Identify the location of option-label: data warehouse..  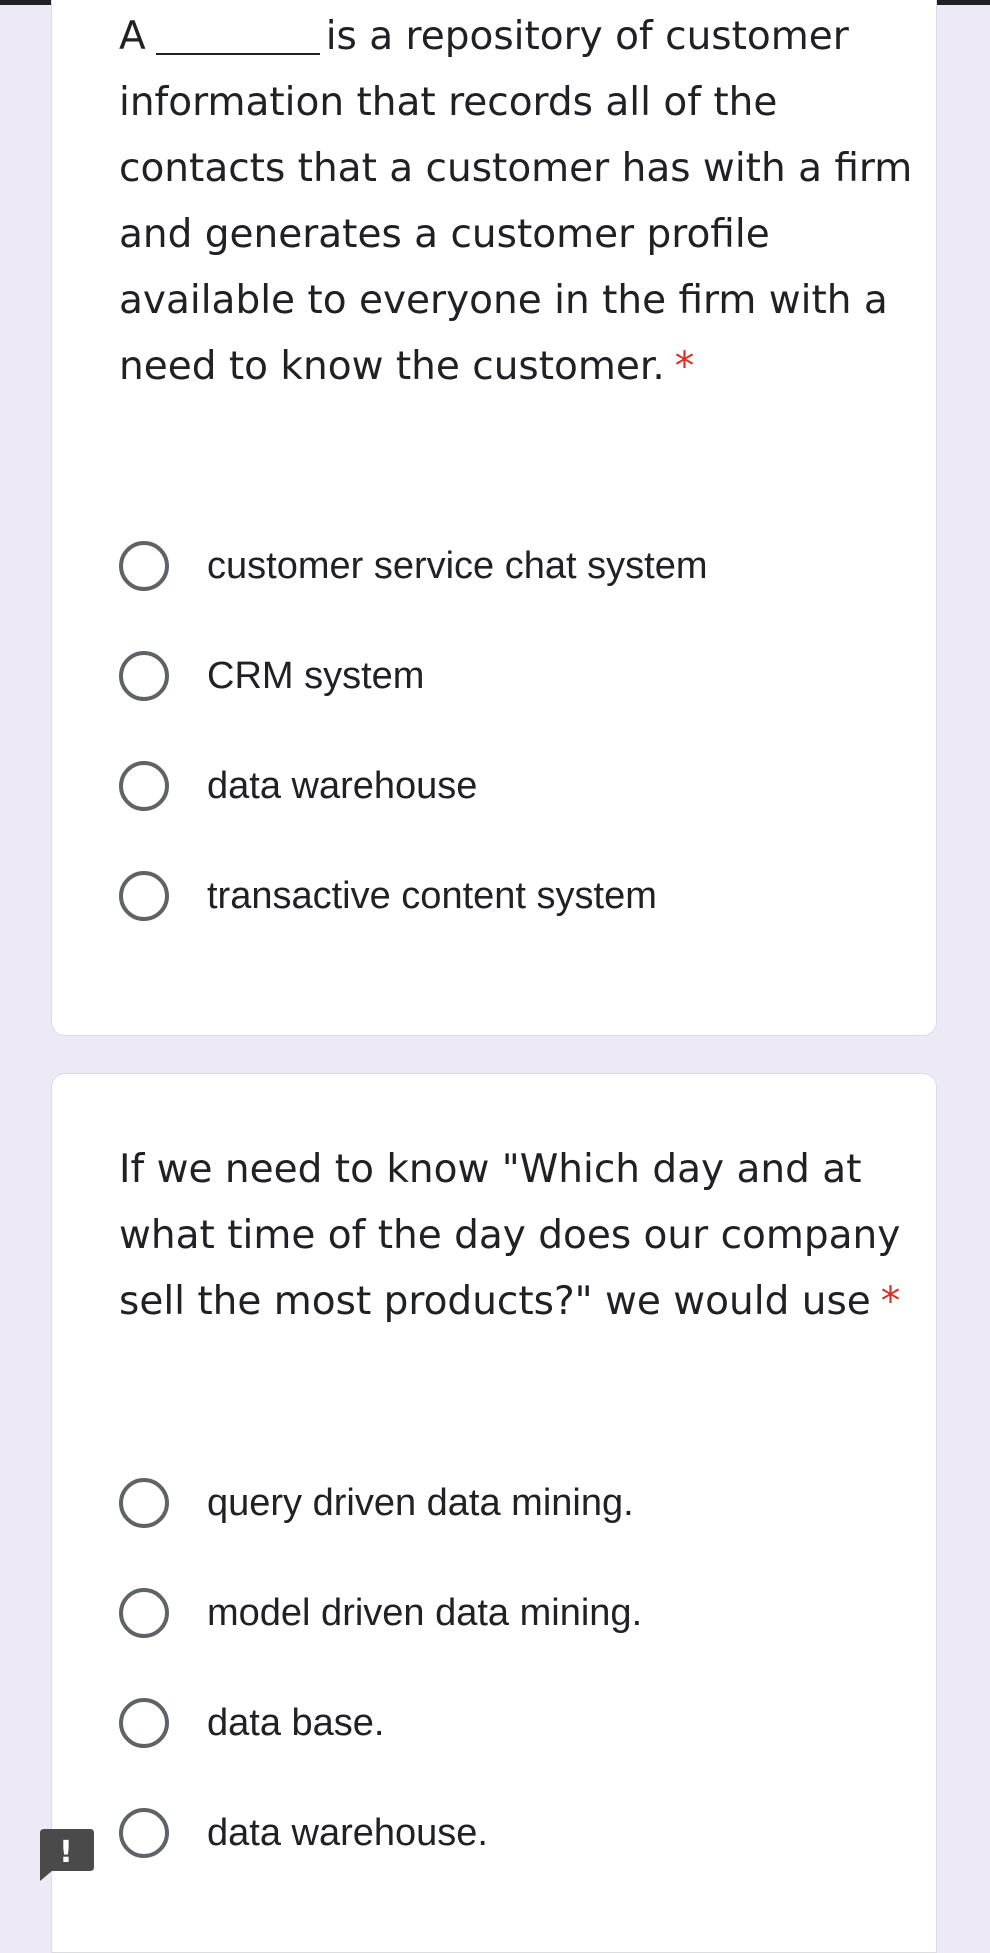
(347, 1833).